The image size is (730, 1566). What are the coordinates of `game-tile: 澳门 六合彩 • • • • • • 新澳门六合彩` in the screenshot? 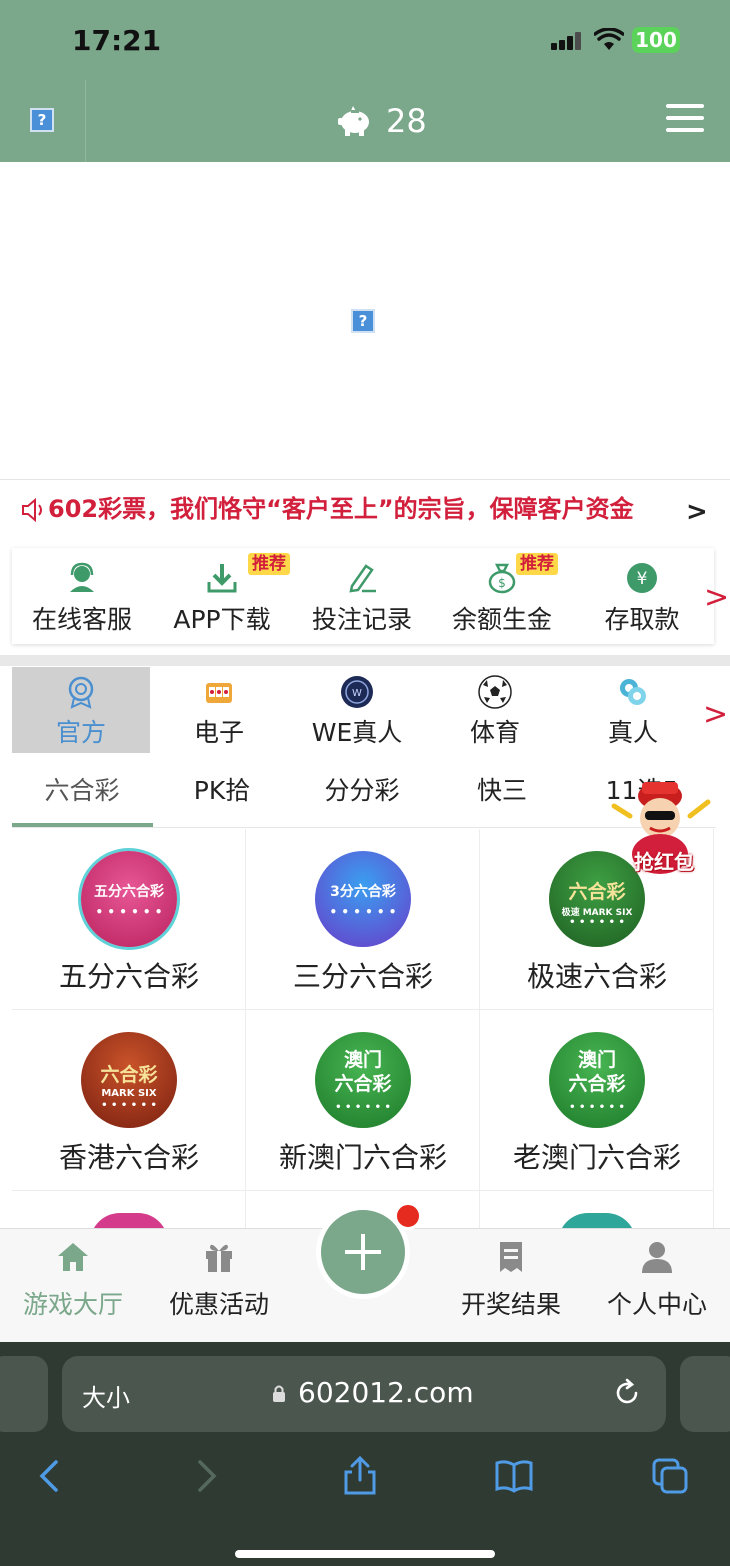 It's located at (363, 1100).